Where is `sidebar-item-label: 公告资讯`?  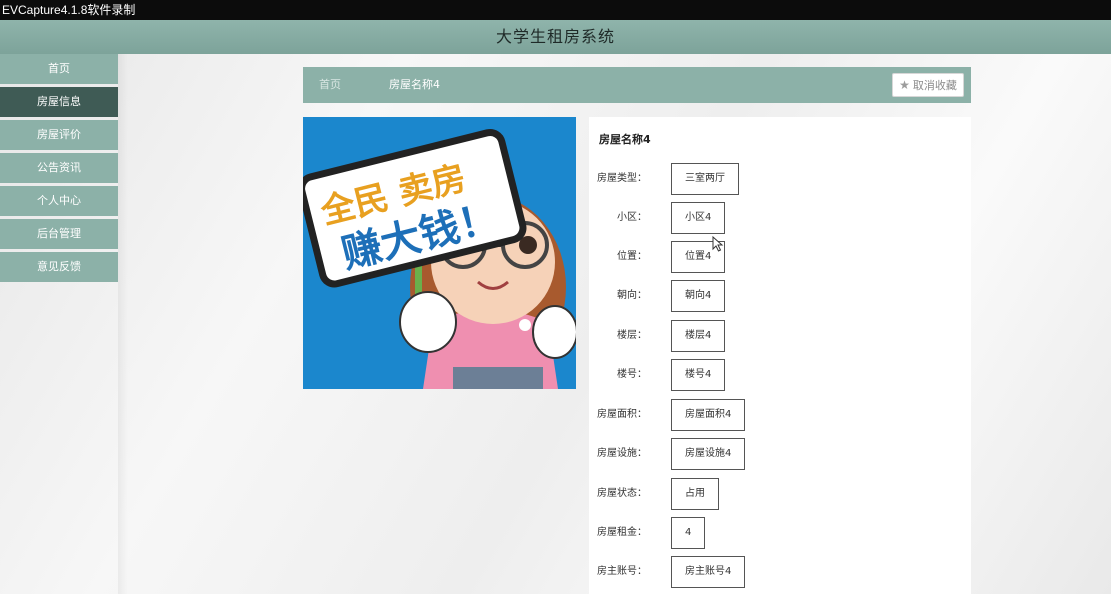
sidebar-item-label: 公告资讯 is located at coordinates (59, 167).